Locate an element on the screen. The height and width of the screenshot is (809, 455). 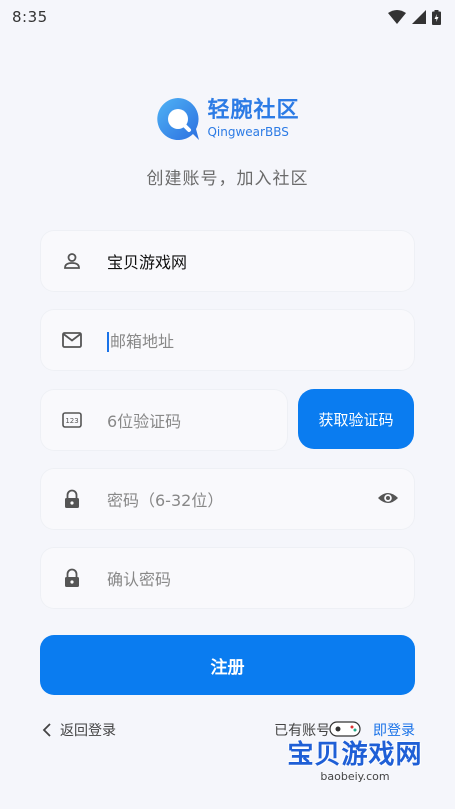
email-placeholder-text: 邮箱地址 is located at coordinates (142, 341).